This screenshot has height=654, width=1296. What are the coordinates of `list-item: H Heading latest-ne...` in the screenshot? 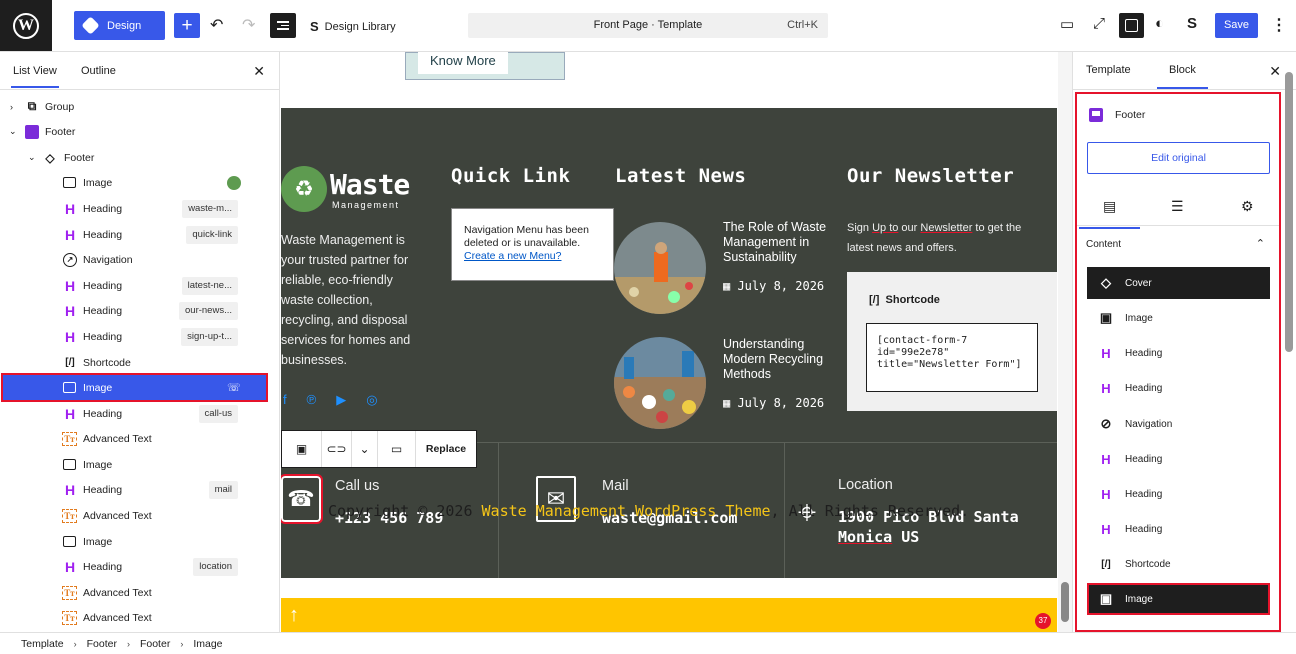 It's located at (135, 285).